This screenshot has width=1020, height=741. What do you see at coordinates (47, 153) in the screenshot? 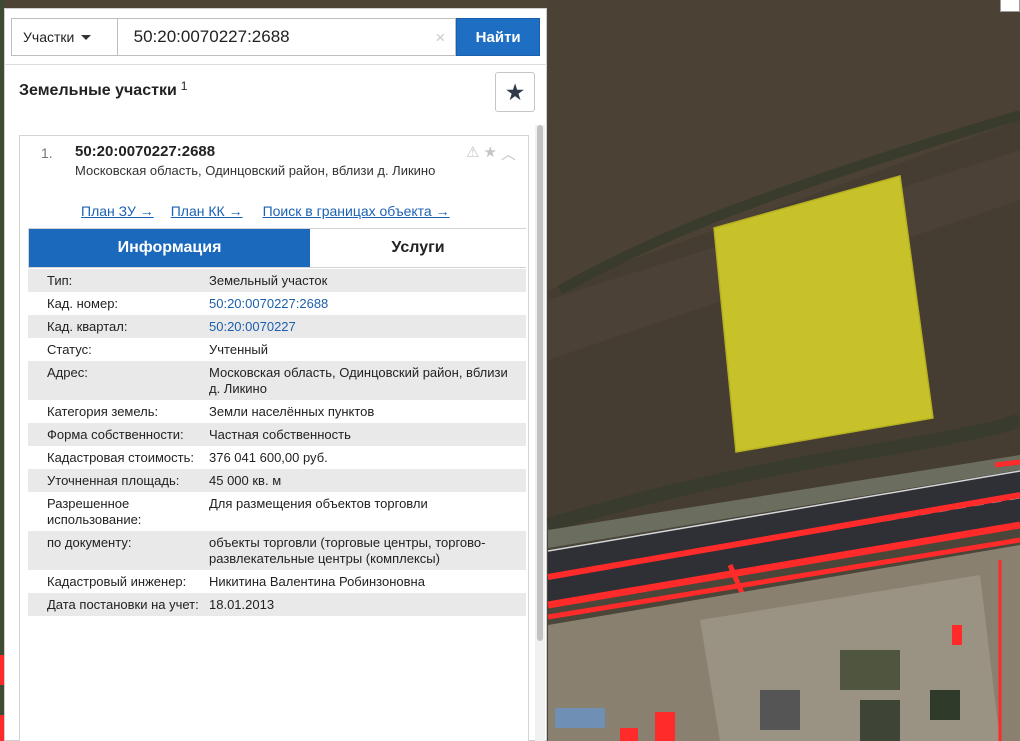
I see `result-number: 1.` at bounding box center [47, 153].